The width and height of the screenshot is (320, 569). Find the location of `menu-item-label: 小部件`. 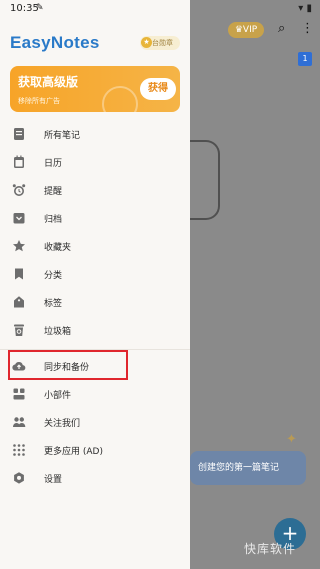

menu-item-label: 小部件 is located at coordinates (58, 396).